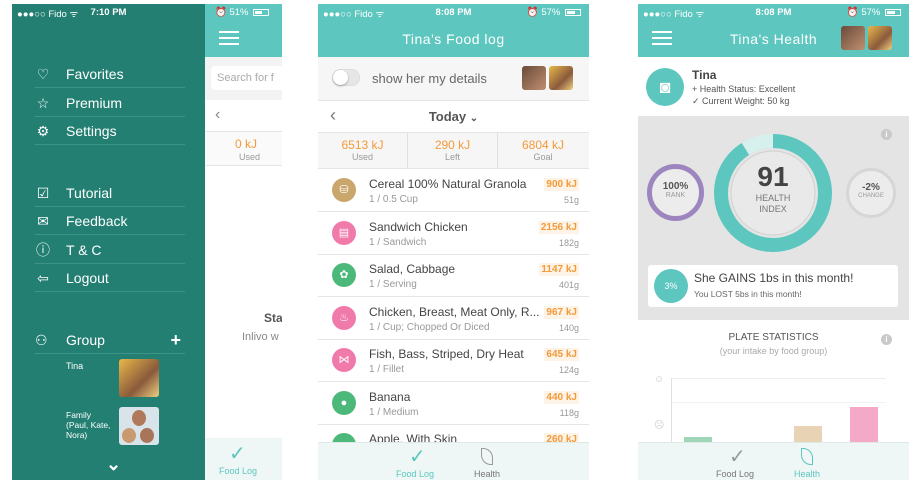 The height and width of the screenshot is (489, 915). I want to click on date-nav: ‹, so click(243, 116).